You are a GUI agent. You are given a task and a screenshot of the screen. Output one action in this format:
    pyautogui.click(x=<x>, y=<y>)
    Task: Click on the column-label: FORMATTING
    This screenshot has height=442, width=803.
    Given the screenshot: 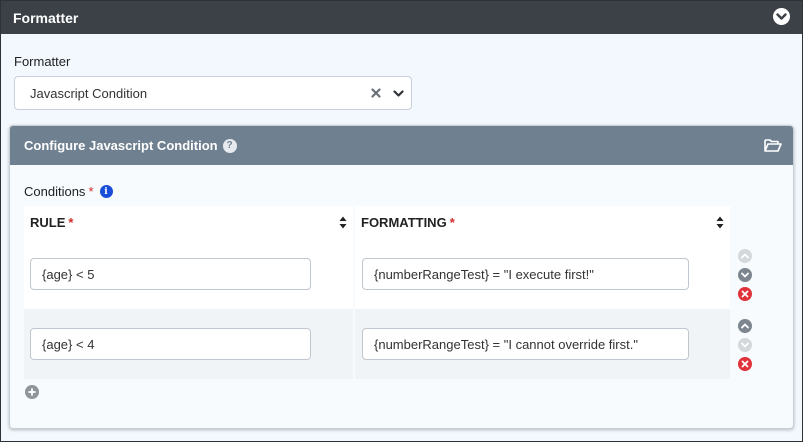 What is the action you would take?
    pyautogui.click(x=404, y=222)
    